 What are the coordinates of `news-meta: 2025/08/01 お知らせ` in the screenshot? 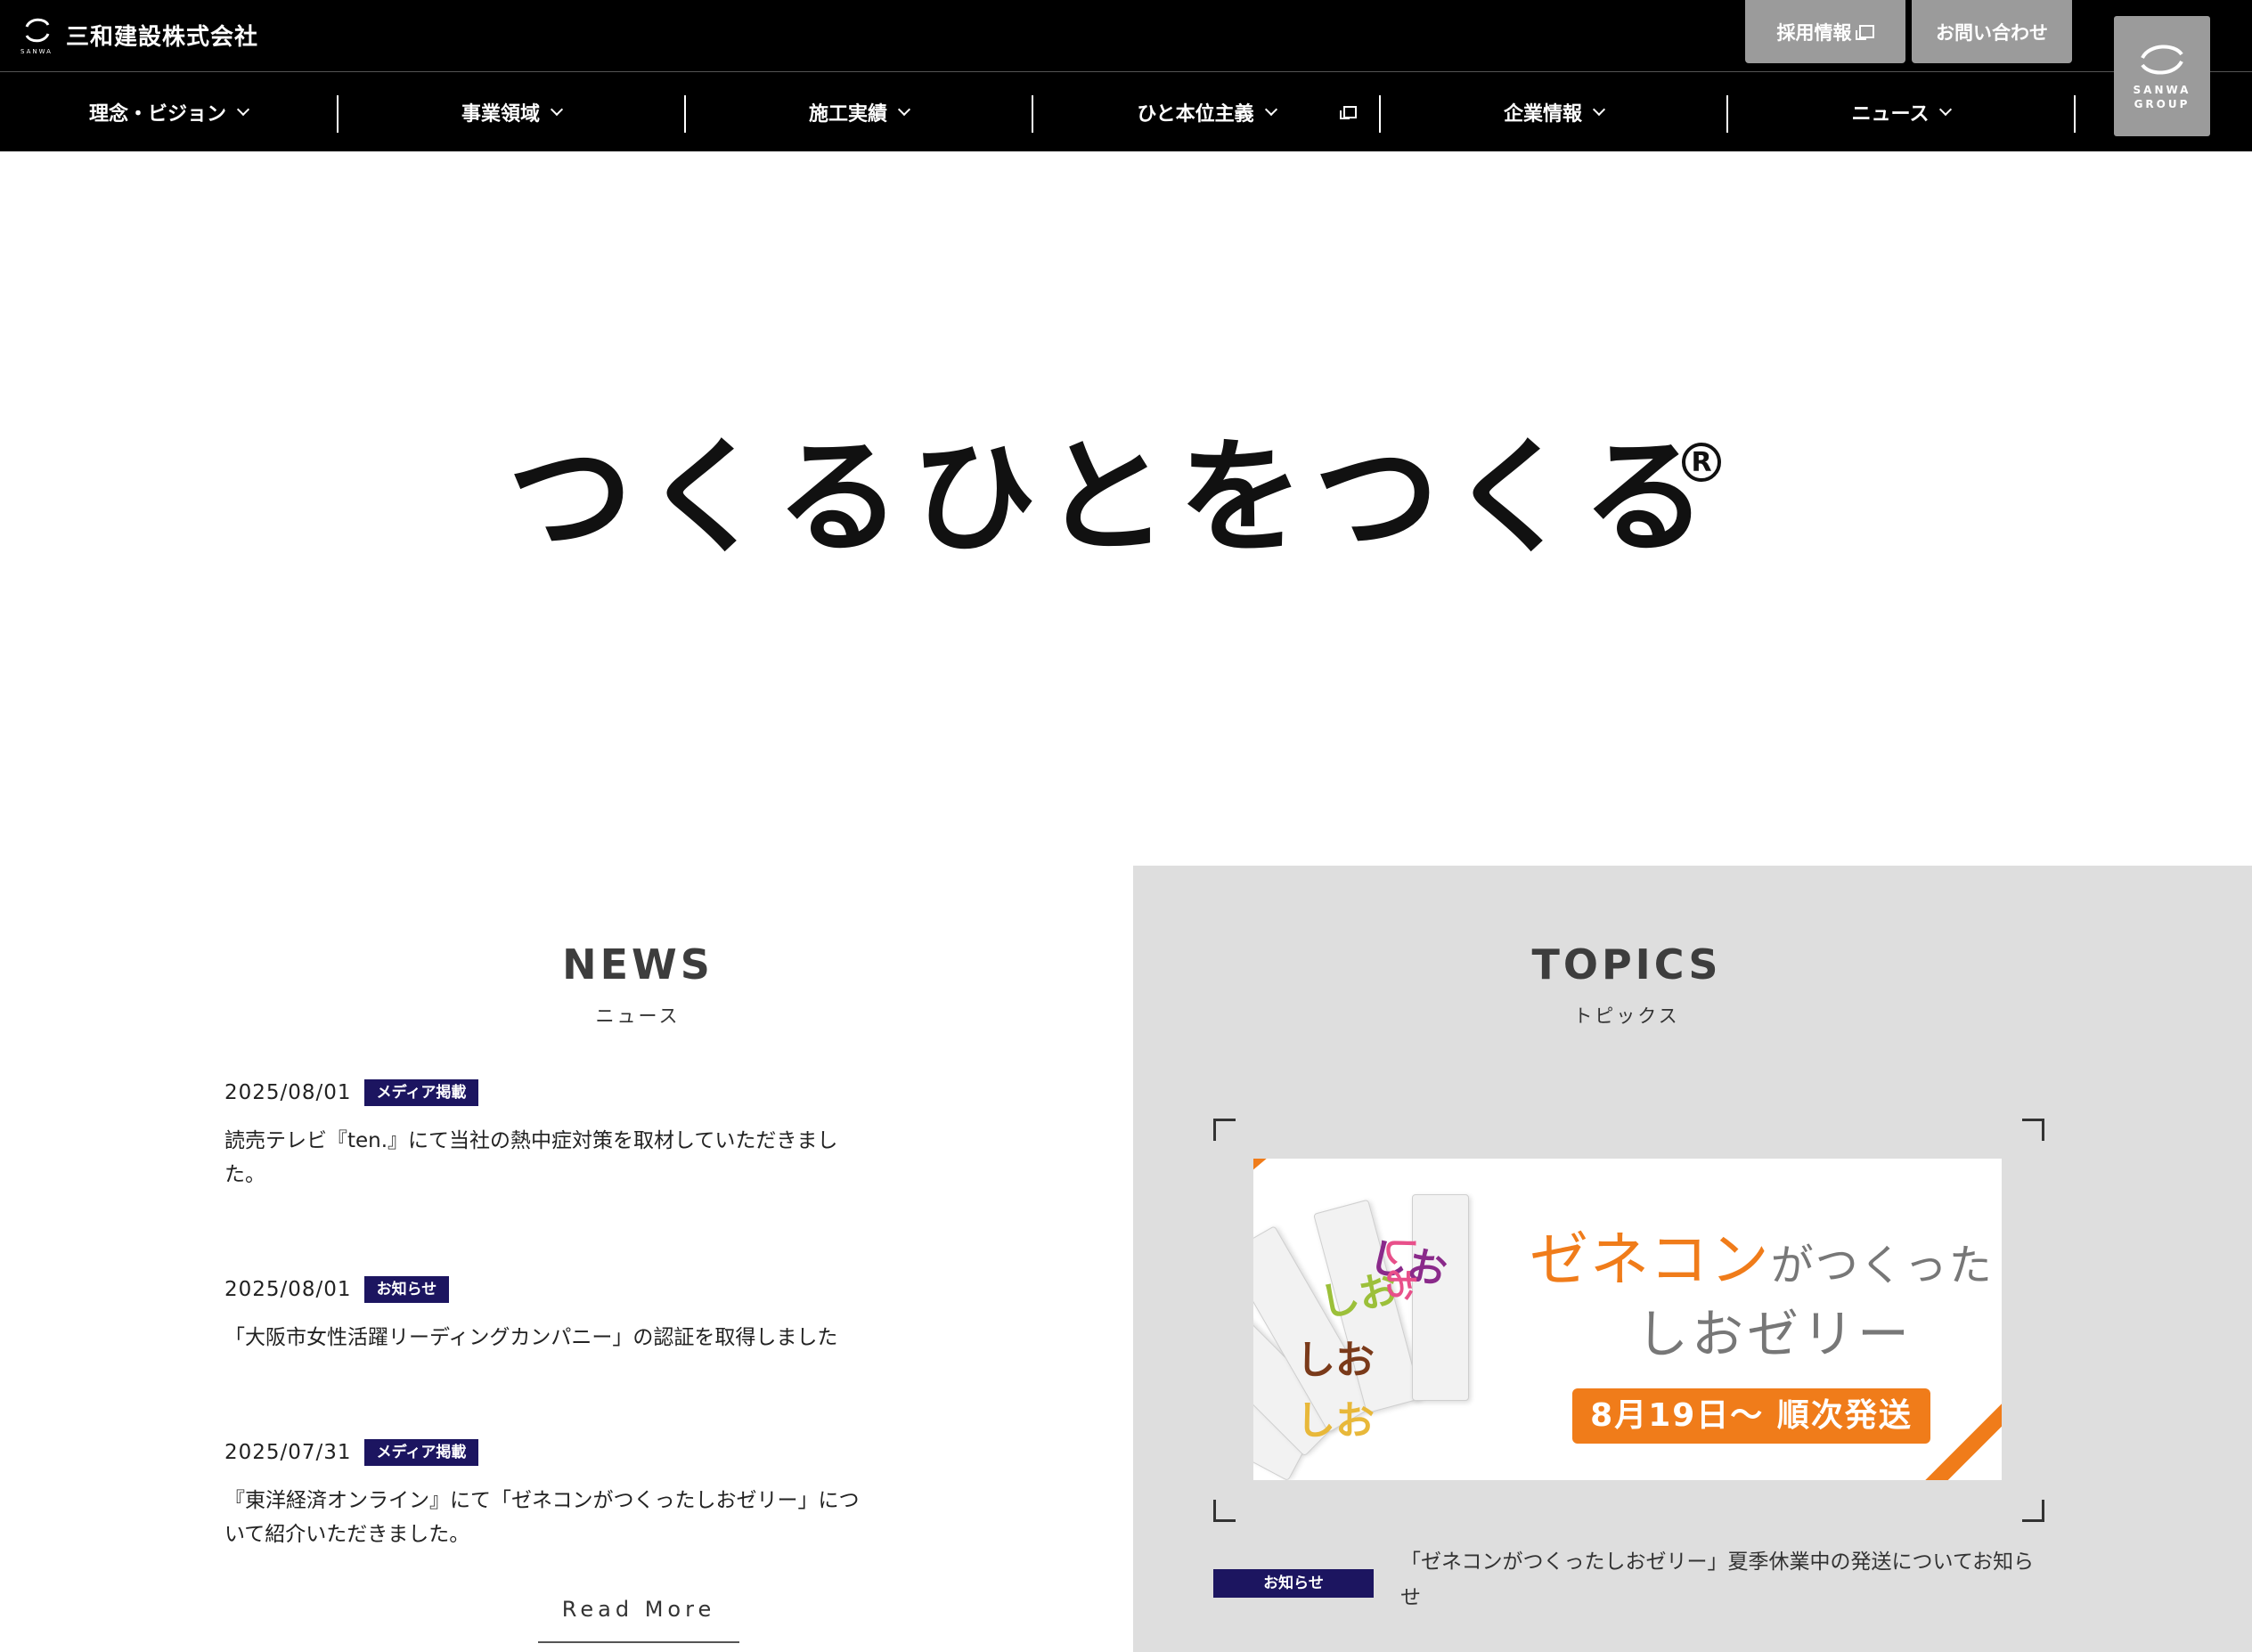 It's located at (545, 1289).